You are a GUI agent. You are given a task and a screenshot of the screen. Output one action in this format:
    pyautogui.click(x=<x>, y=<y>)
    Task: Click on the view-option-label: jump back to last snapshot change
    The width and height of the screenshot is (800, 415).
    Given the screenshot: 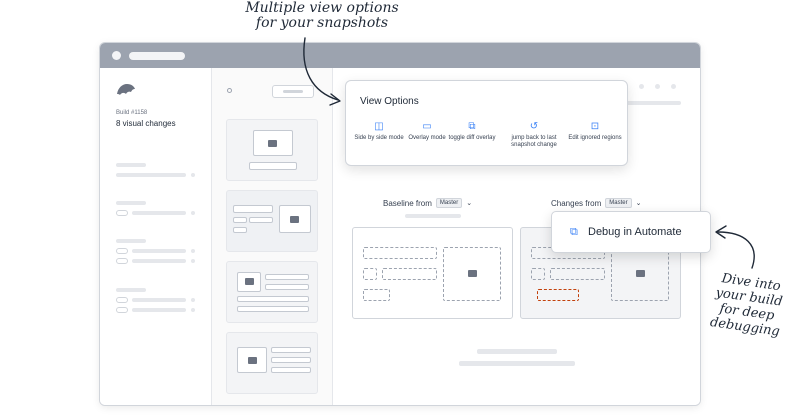 What is the action you would take?
    pyautogui.click(x=534, y=141)
    